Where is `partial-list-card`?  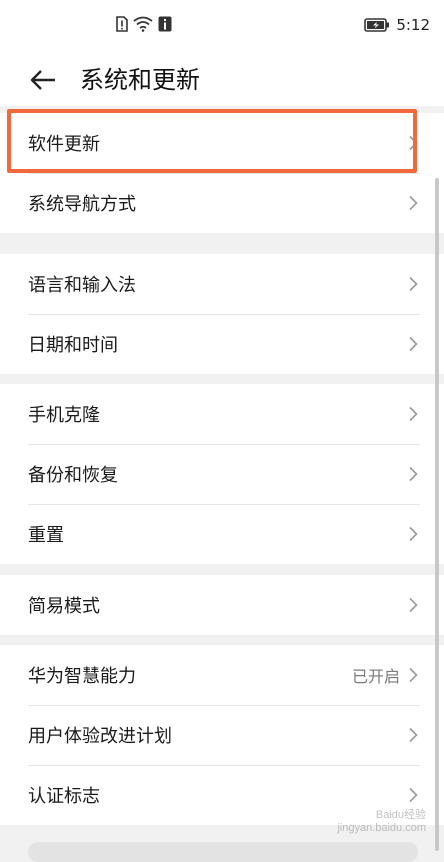
partial-list-card is located at coordinates (223, 852).